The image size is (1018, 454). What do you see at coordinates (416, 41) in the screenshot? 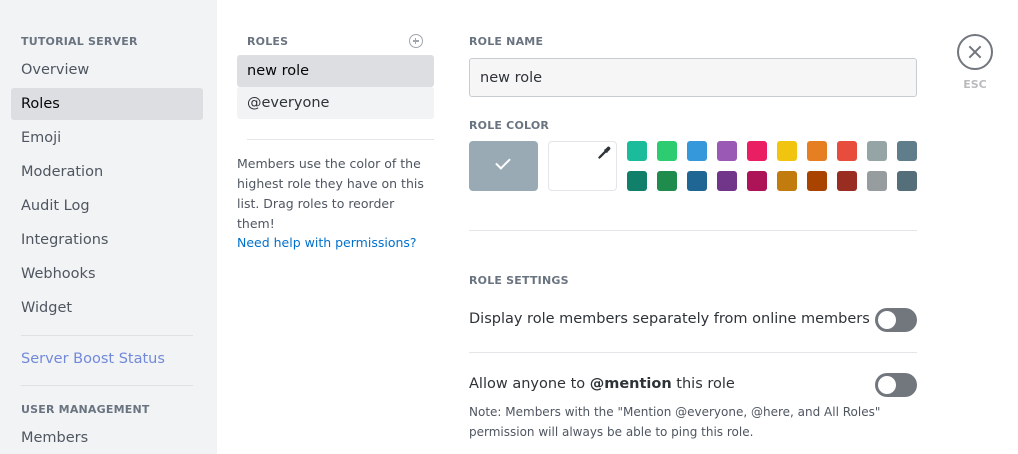
I see `add-role-icon` at bounding box center [416, 41].